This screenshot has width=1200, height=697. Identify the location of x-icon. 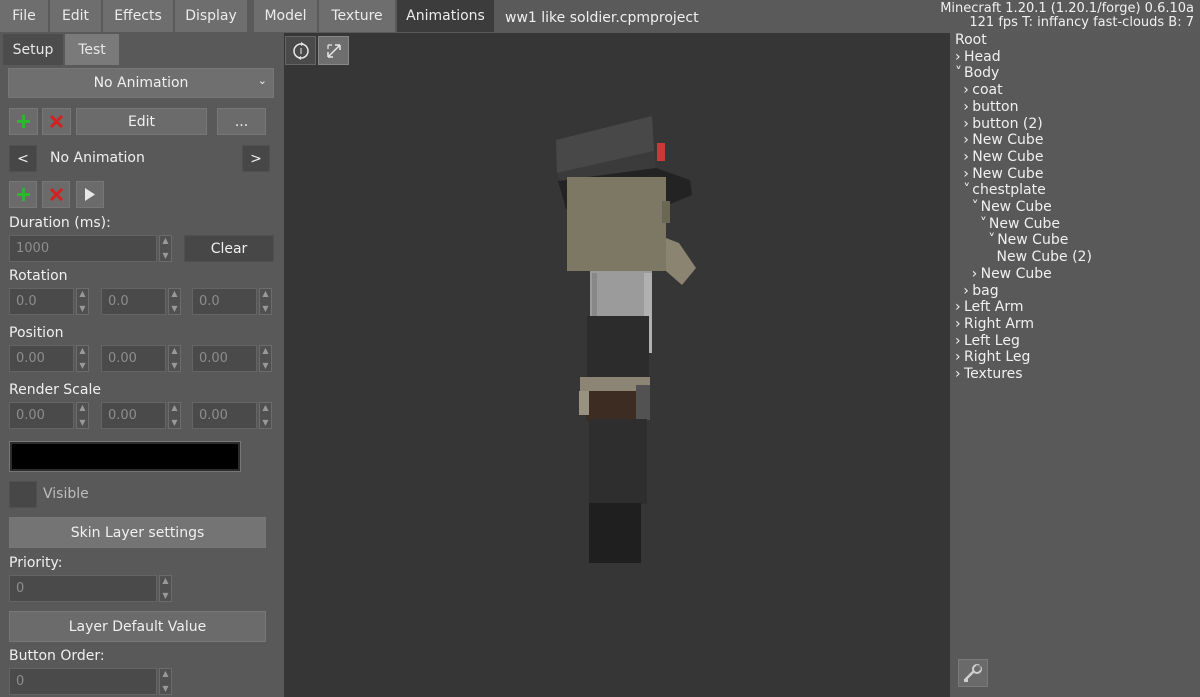
(56, 121).